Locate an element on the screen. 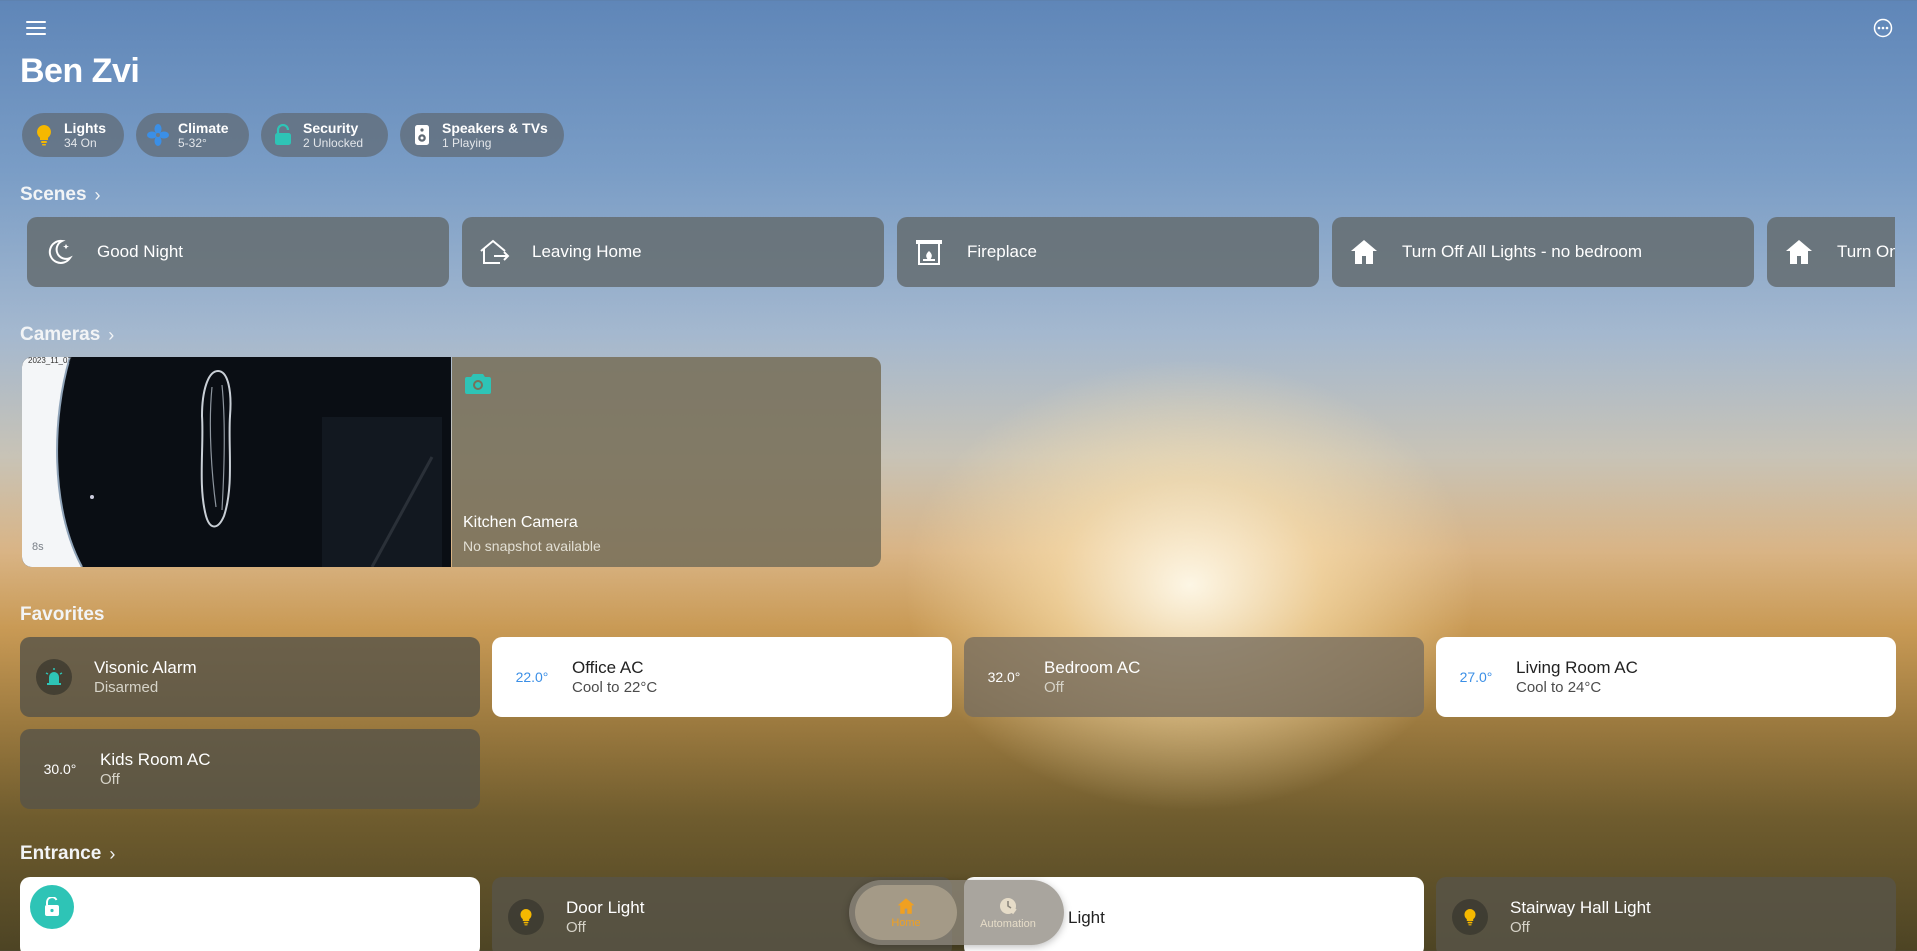  chip-climate: Climate 5-32° is located at coordinates (192, 135).